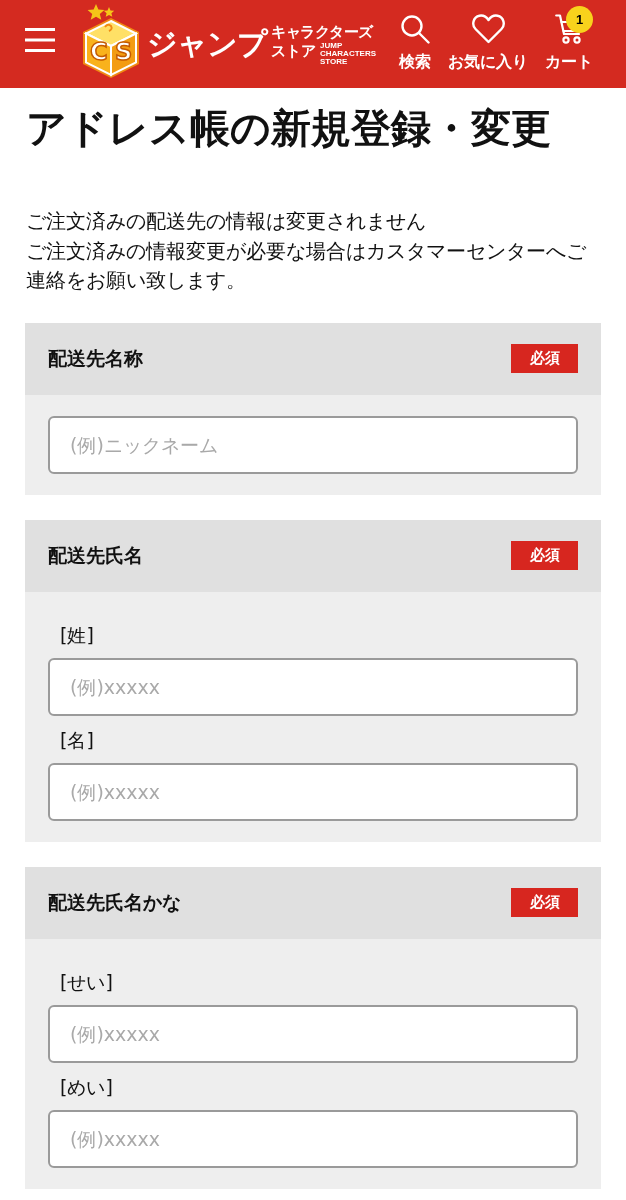  What do you see at coordinates (293, 51) in the screenshot?
I see `logo-sub-text: ストア` at bounding box center [293, 51].